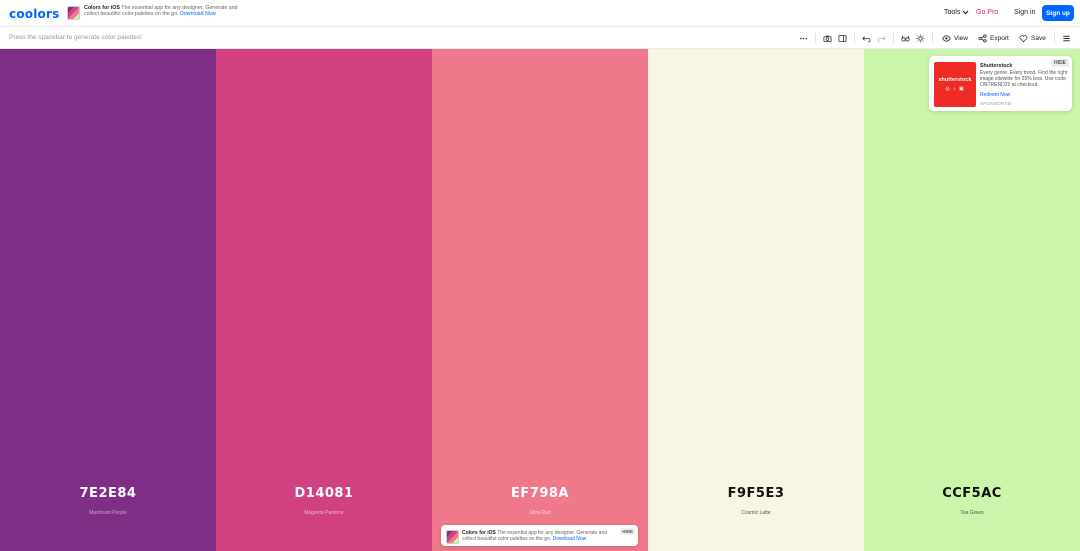  I want to click on more-options-button, so click(803, 38).